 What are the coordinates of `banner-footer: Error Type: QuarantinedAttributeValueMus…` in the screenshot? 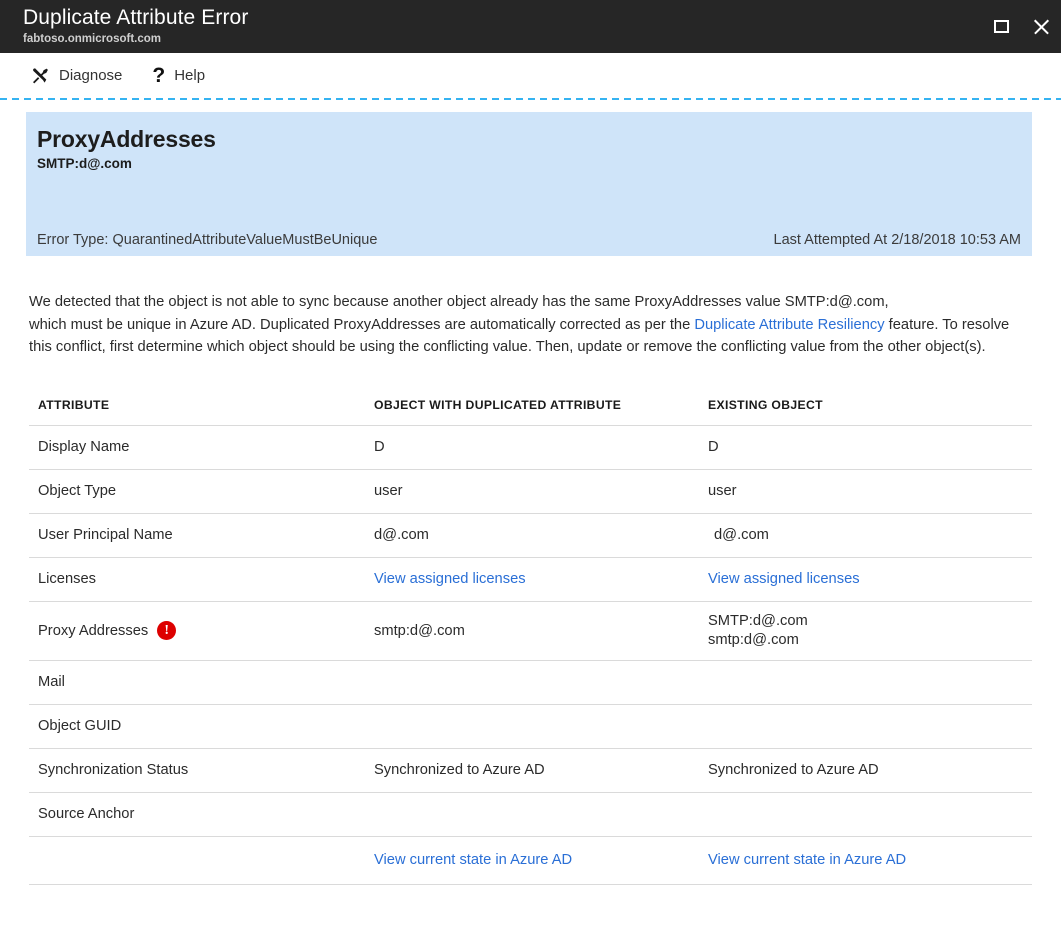 It's located at (529, 240).